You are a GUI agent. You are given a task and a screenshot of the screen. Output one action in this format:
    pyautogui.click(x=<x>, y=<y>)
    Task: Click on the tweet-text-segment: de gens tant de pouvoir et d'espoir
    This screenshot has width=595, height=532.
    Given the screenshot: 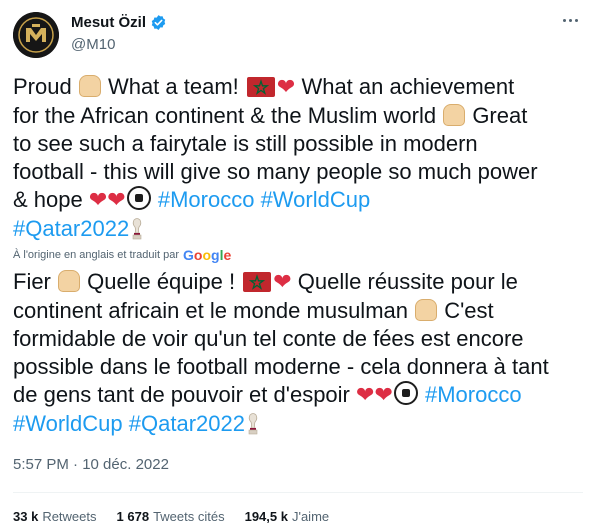 What is the action you would take?
    pyautogui.click(x=184, y=394)
    